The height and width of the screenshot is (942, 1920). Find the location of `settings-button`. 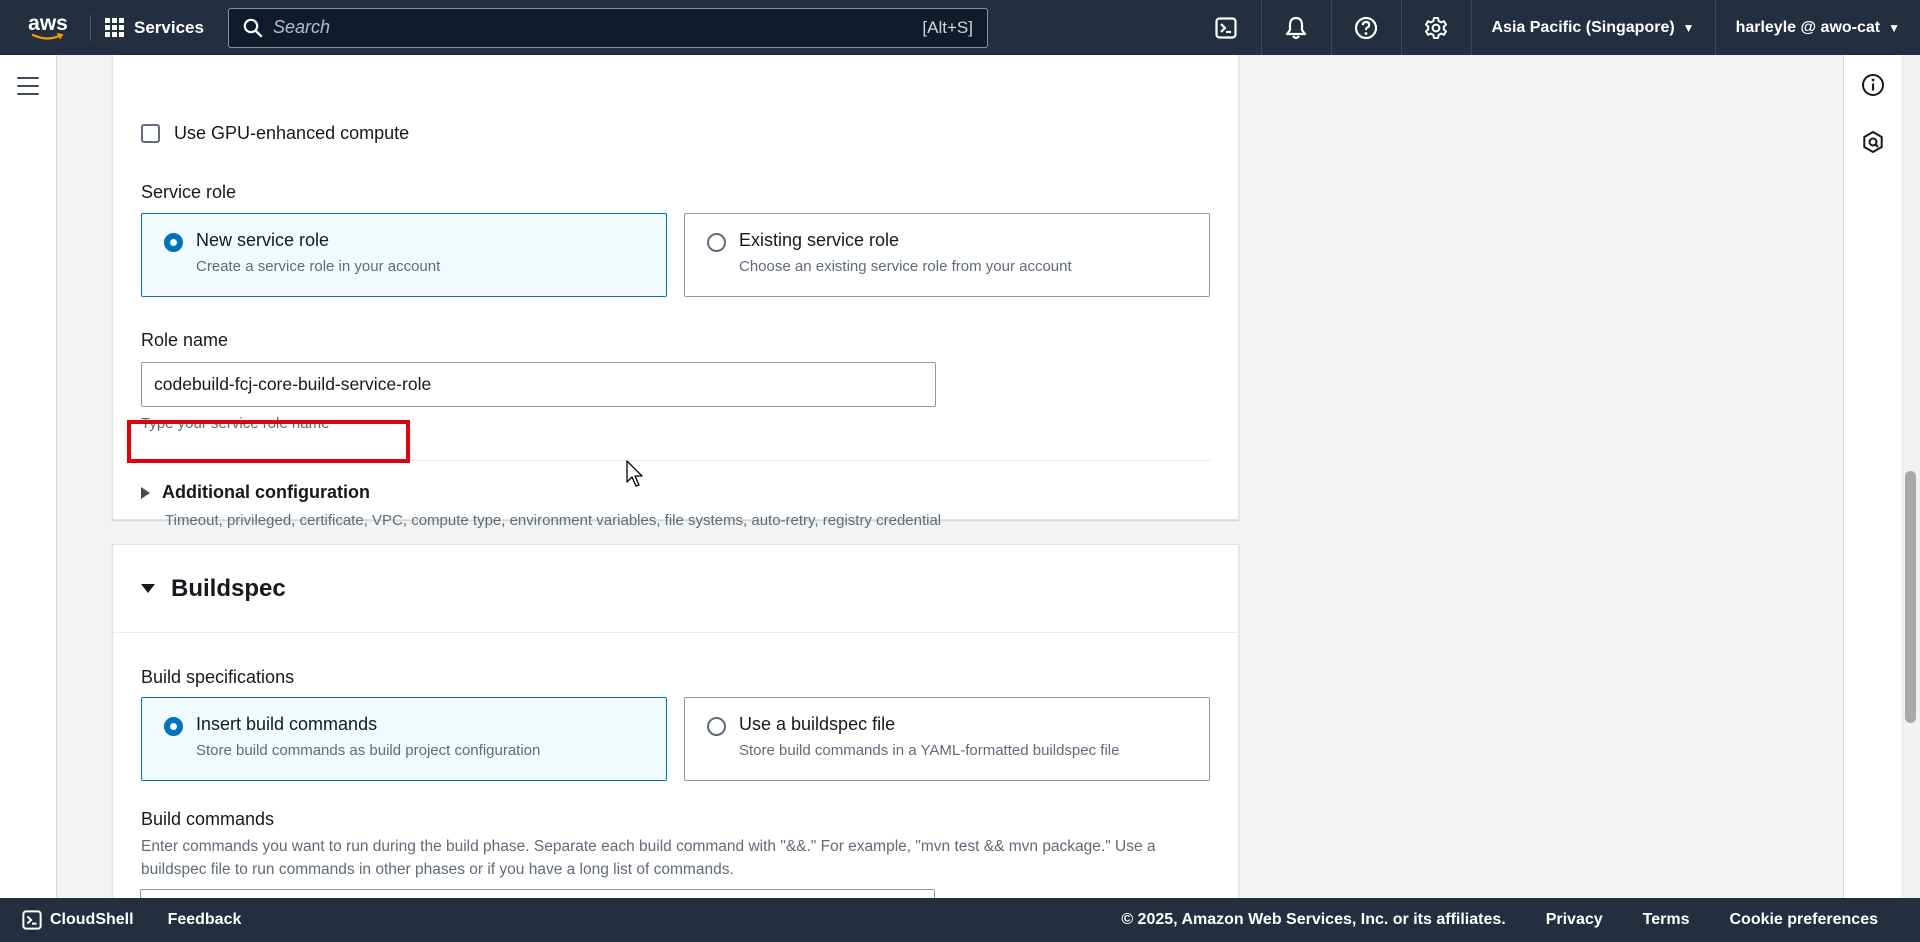

settings-button is located at coordinates (1435, 27).